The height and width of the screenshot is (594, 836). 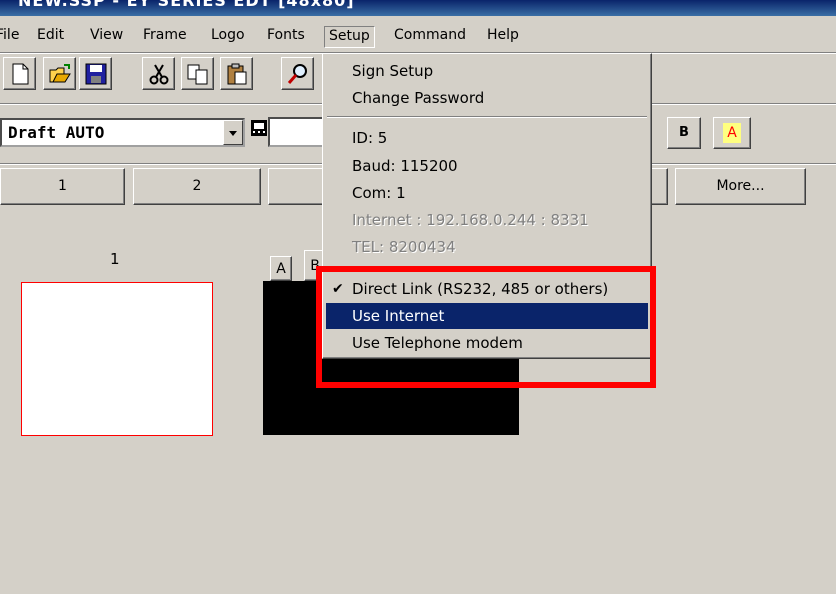 I want to click on frame-button-1: 1, so click(x=62, y=186).